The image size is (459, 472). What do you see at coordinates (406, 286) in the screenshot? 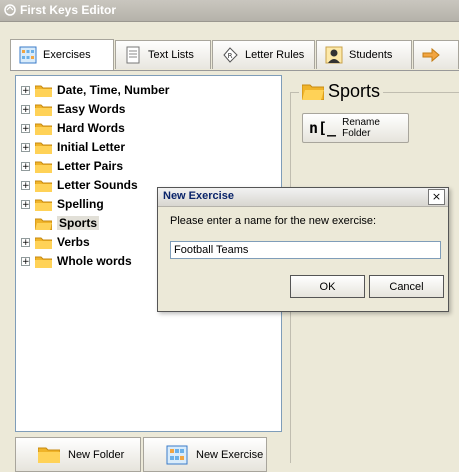
I see `cancel-button: Cancel` at bounding box center [406, 286].